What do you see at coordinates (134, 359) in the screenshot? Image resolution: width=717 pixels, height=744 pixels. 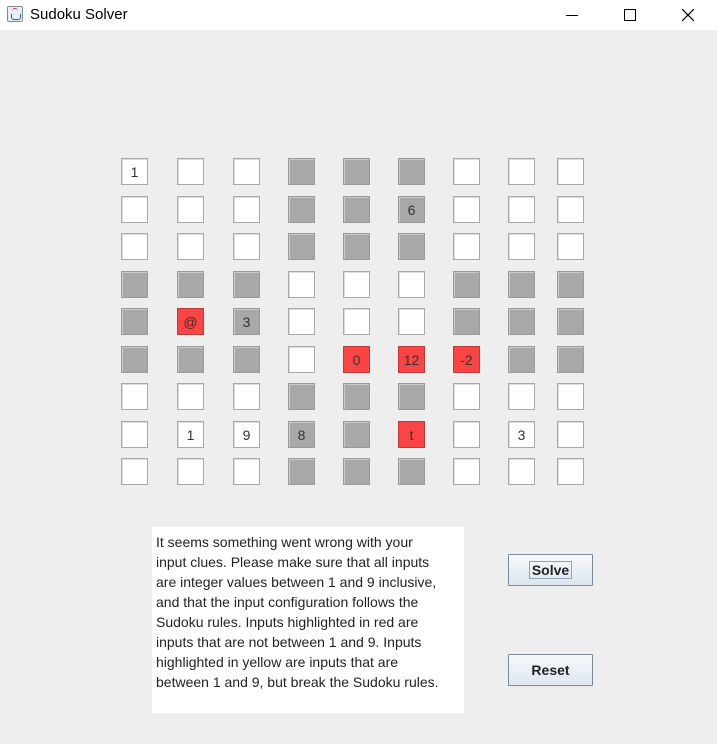 I see `grid-cell-r6-c1` at bounding box center [134, 359].